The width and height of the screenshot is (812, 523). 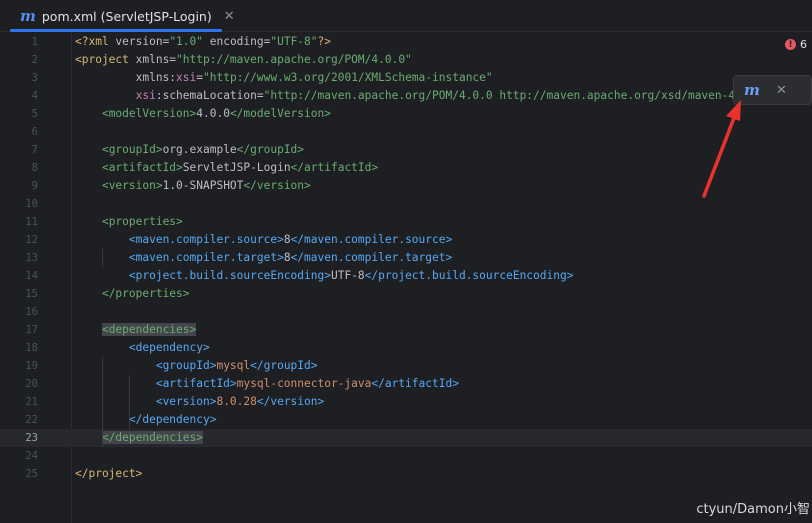 What do you see at coordinates (721, 149) in the screenshot?
I see `annotation-arrow` at bounding box center [721, 149].